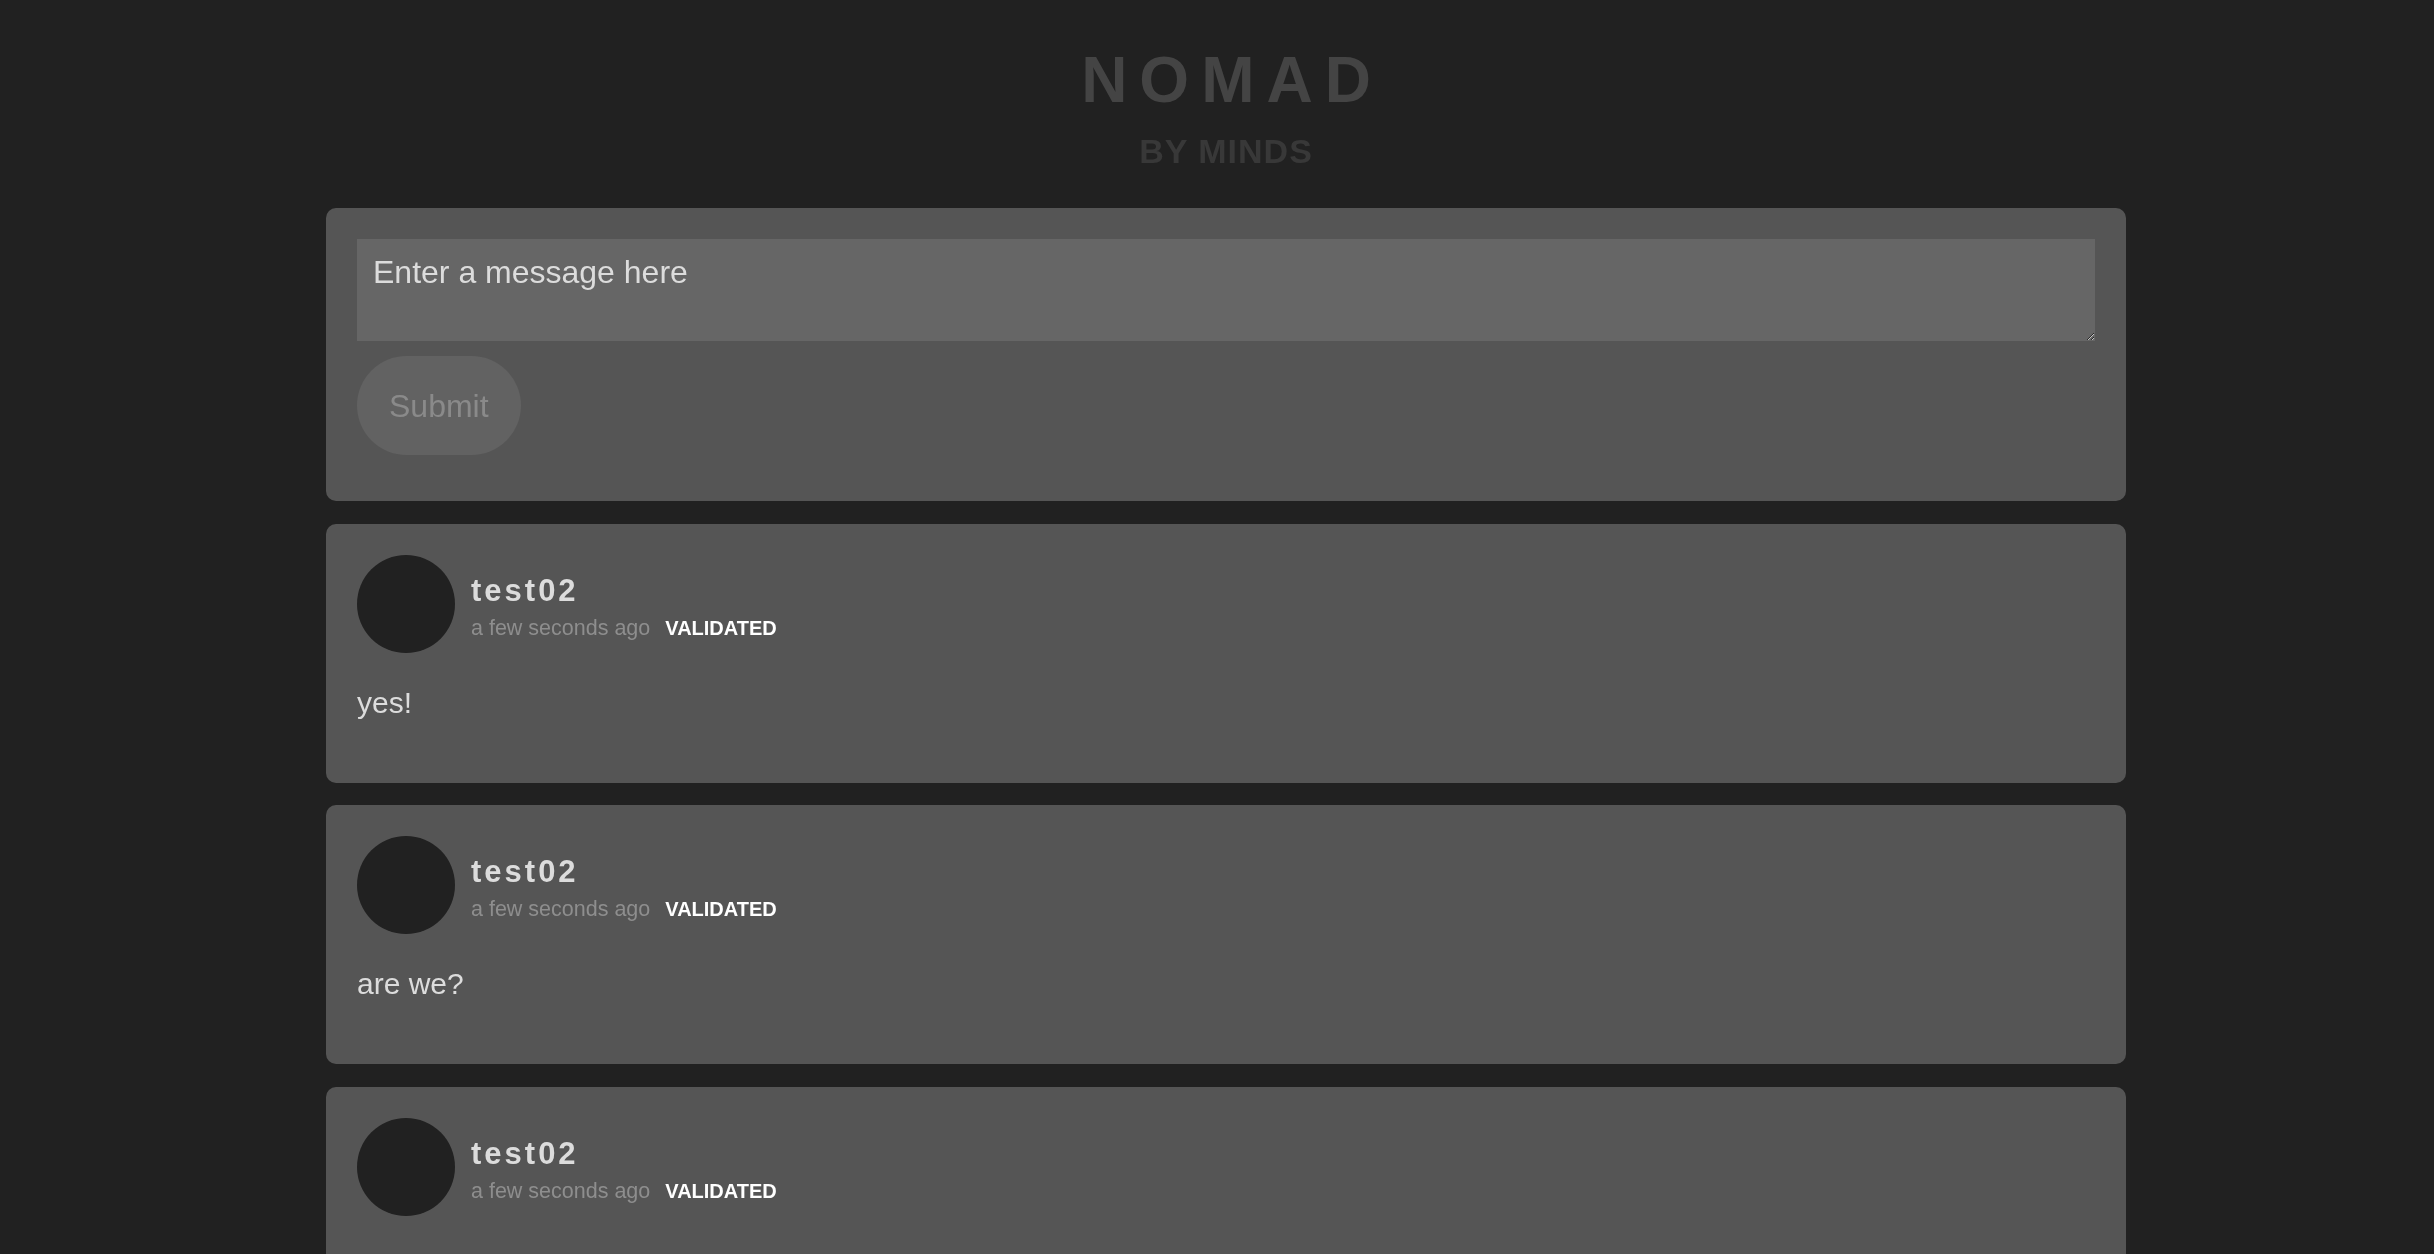 This screenshot has height=1254, width=2434. What do you see at coordinates (1226, 290) in the screenshot?
I see `message-field: Enter a message here` at bounding box center [1226, 290].